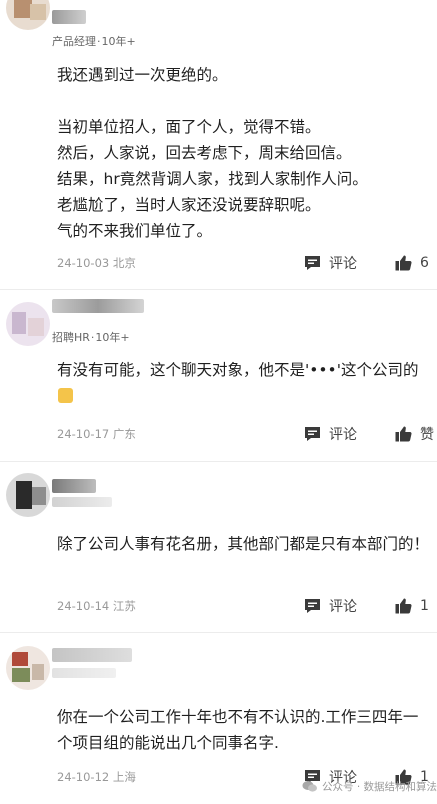  What do you see at coordinates (424, 263) in the screenshot?
I see `like-count: 6` at bounding box center [424, 263].